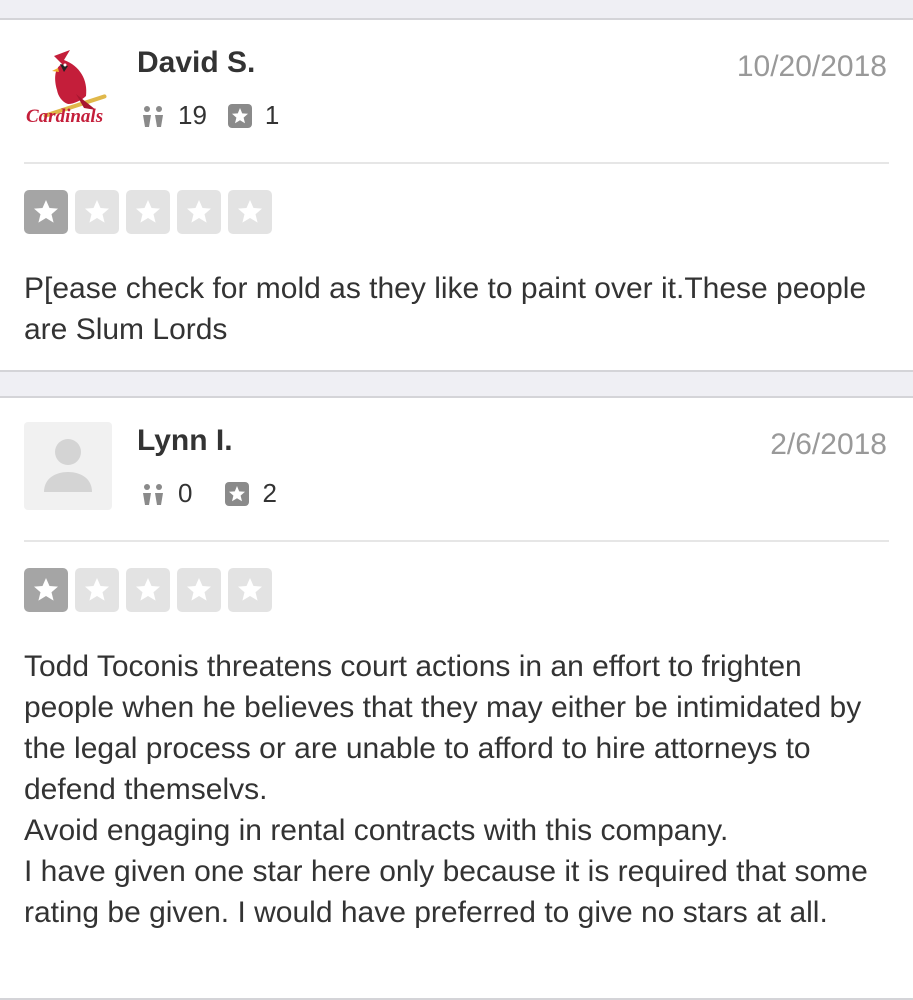 The image size is (913, 1000). I want to click on review-date: 10/20/2018, so click(811, 66).